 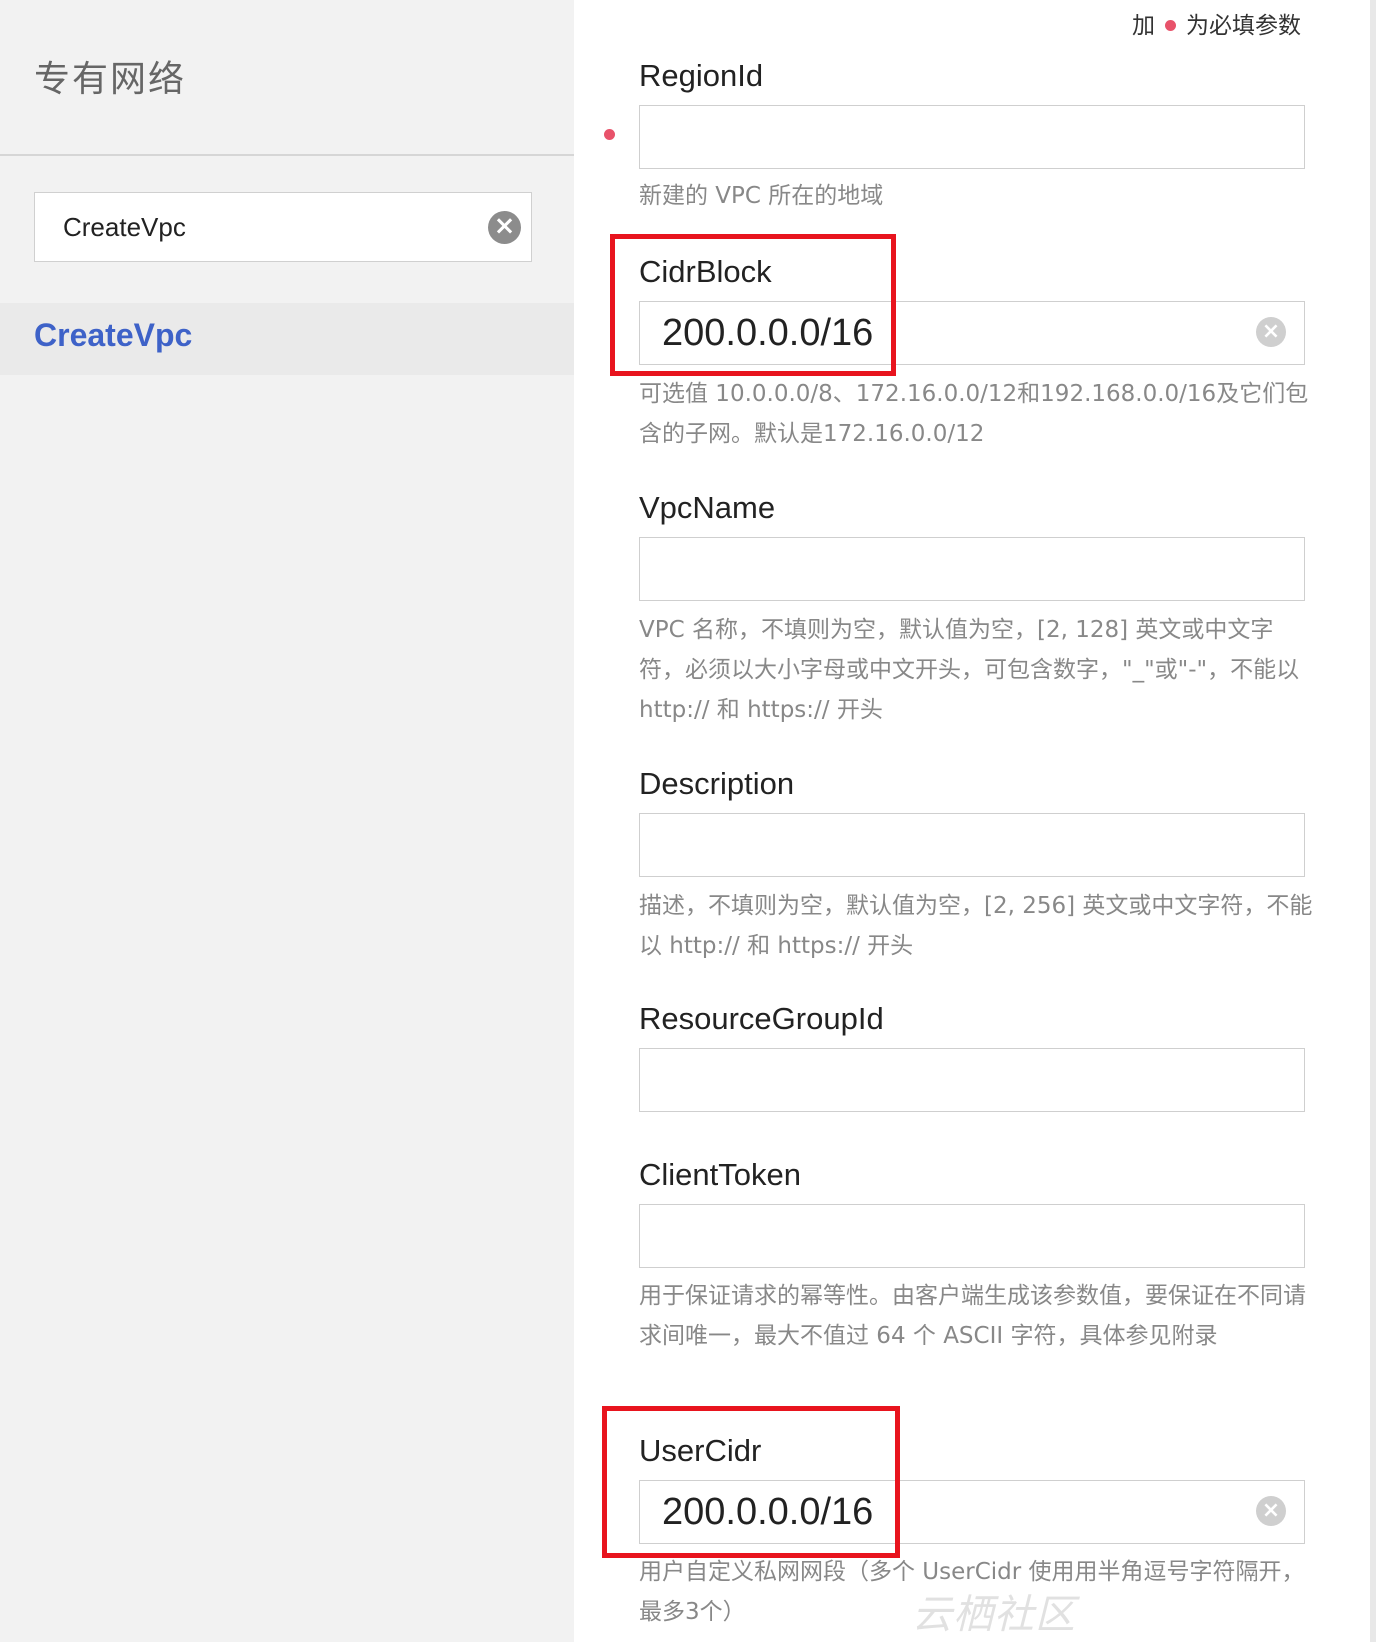 What do you see at coordinates (1373, 821) in the screenshot?
I see `scrollbar` at bounding box center [1373, 821].